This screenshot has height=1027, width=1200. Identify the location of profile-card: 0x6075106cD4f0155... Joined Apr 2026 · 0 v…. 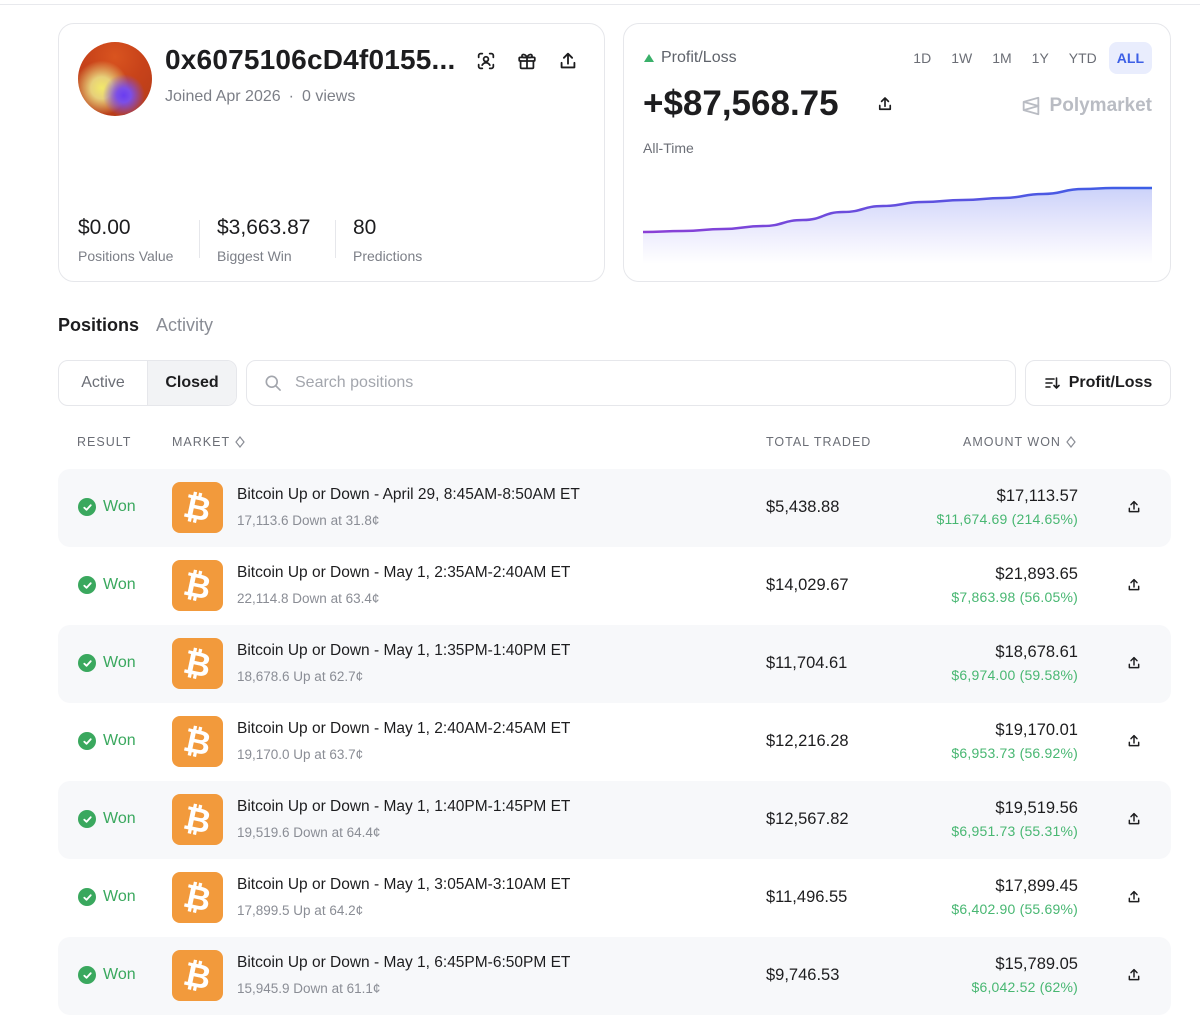
(331, 152).